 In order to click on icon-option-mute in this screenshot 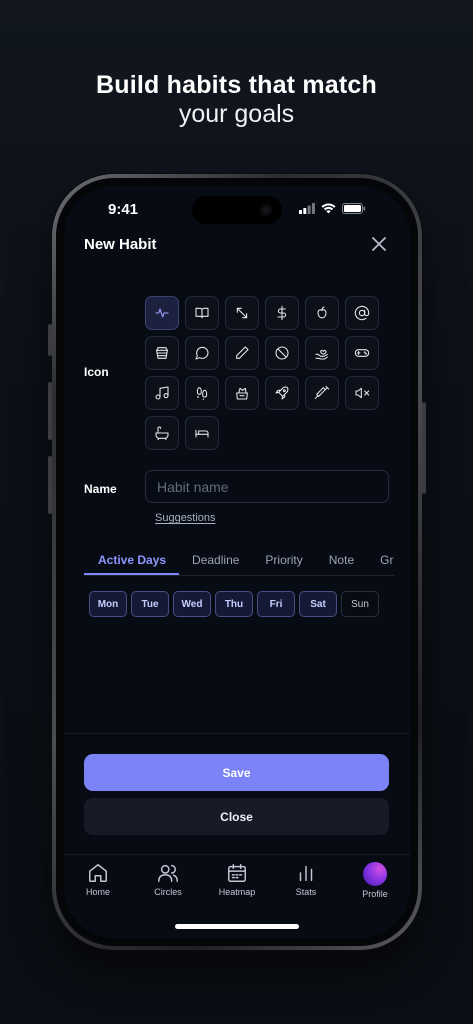, I will do `click(362, 393)`.